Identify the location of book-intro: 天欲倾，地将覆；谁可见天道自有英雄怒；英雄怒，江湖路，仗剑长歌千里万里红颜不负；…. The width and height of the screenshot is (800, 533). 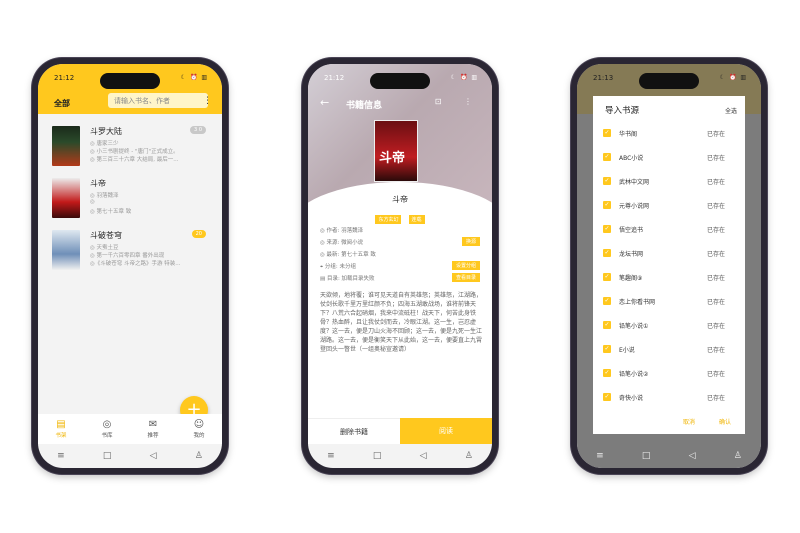
(401, 322).